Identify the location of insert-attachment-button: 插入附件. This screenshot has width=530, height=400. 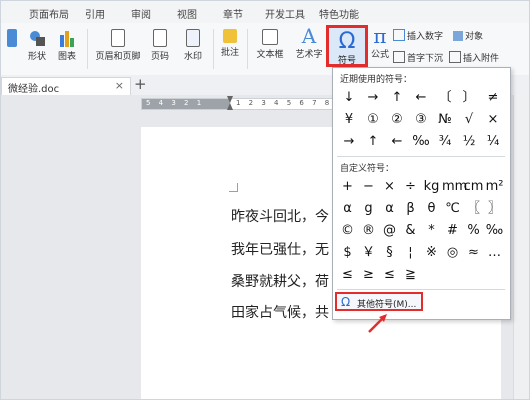
(474, 57).